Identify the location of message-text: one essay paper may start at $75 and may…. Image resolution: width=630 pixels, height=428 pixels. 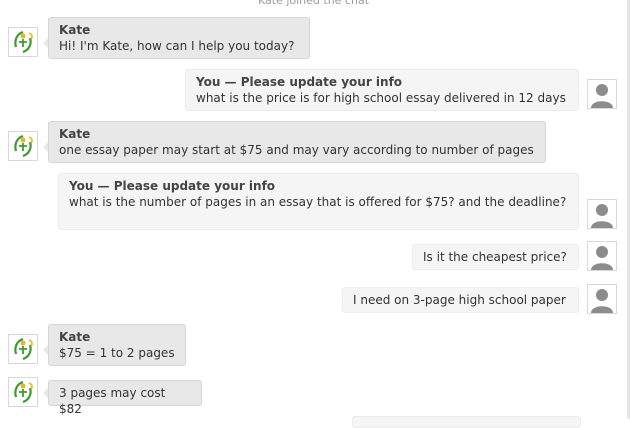
(296, 150).